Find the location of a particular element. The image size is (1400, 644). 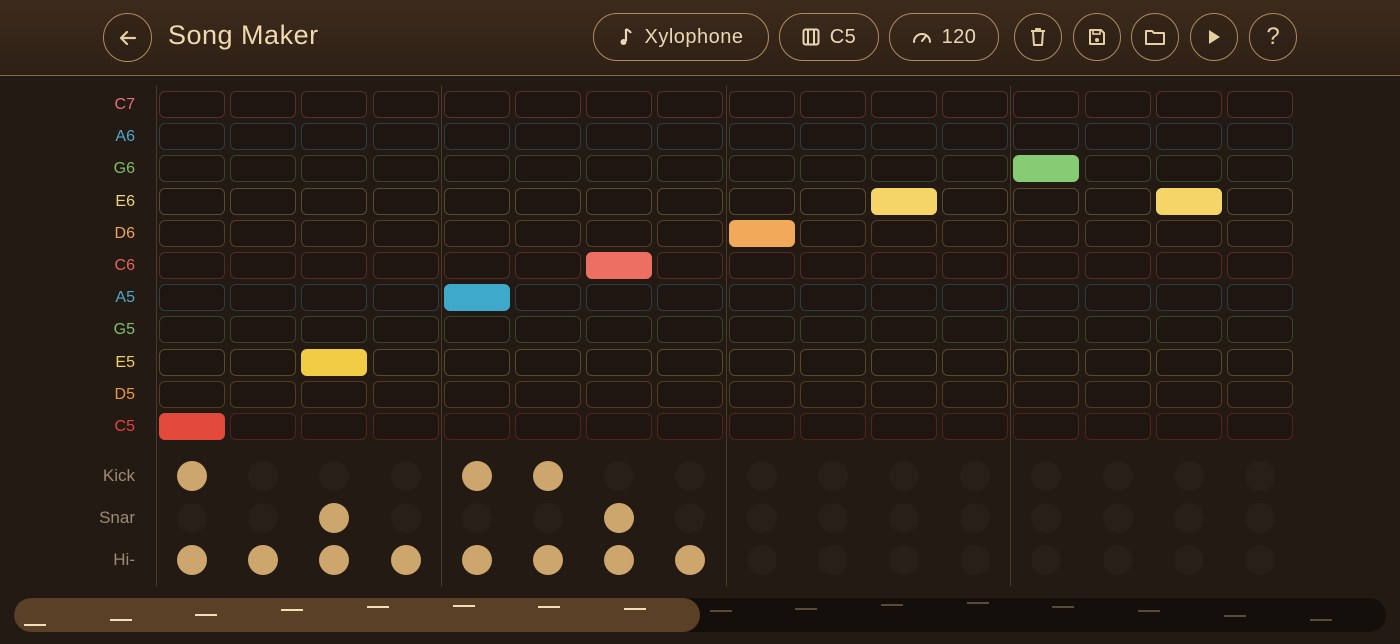

play-button is located at coordinates (1214, 37).